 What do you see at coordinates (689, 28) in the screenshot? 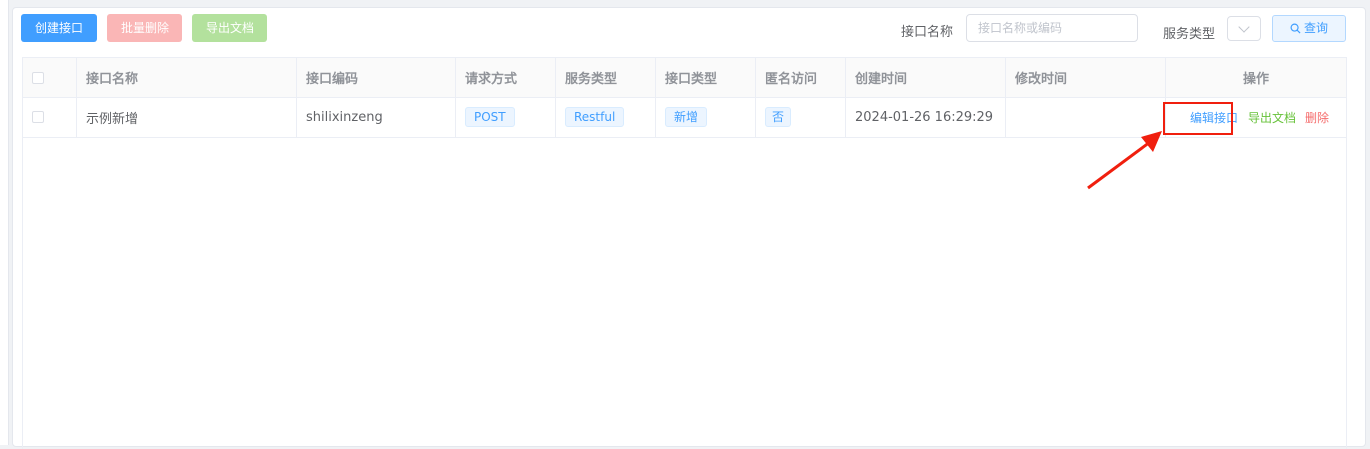
I see `toolbar: 创建接口 批量删除 导出文档 接口名称 服务类型 查询` at bounding box center [689, 28].